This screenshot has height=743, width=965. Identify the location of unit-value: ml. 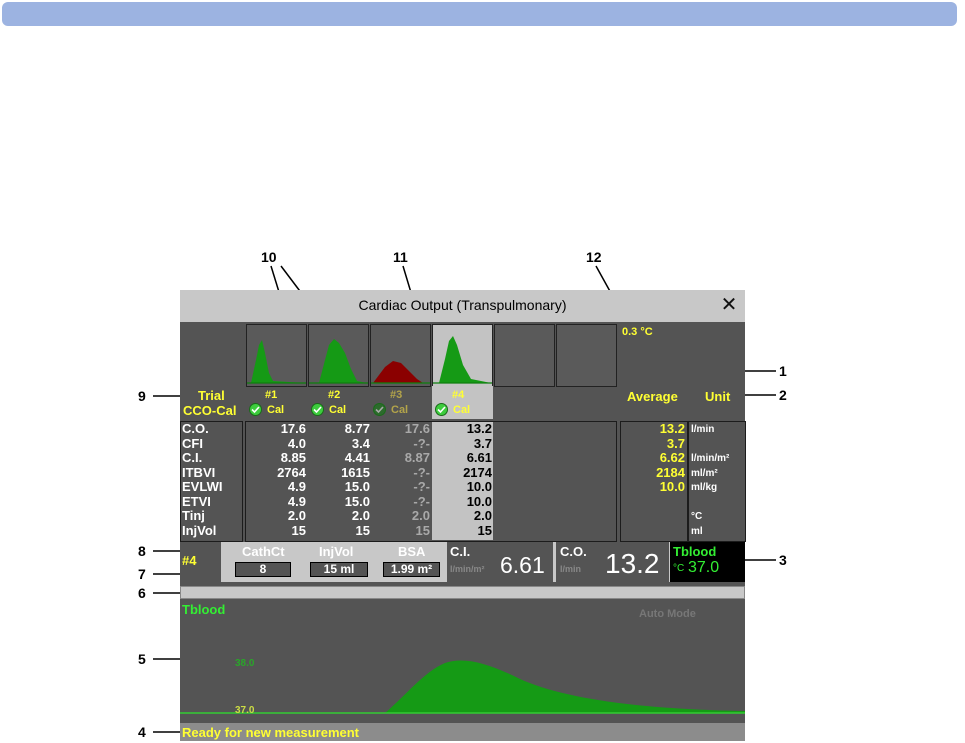
(697, 531).